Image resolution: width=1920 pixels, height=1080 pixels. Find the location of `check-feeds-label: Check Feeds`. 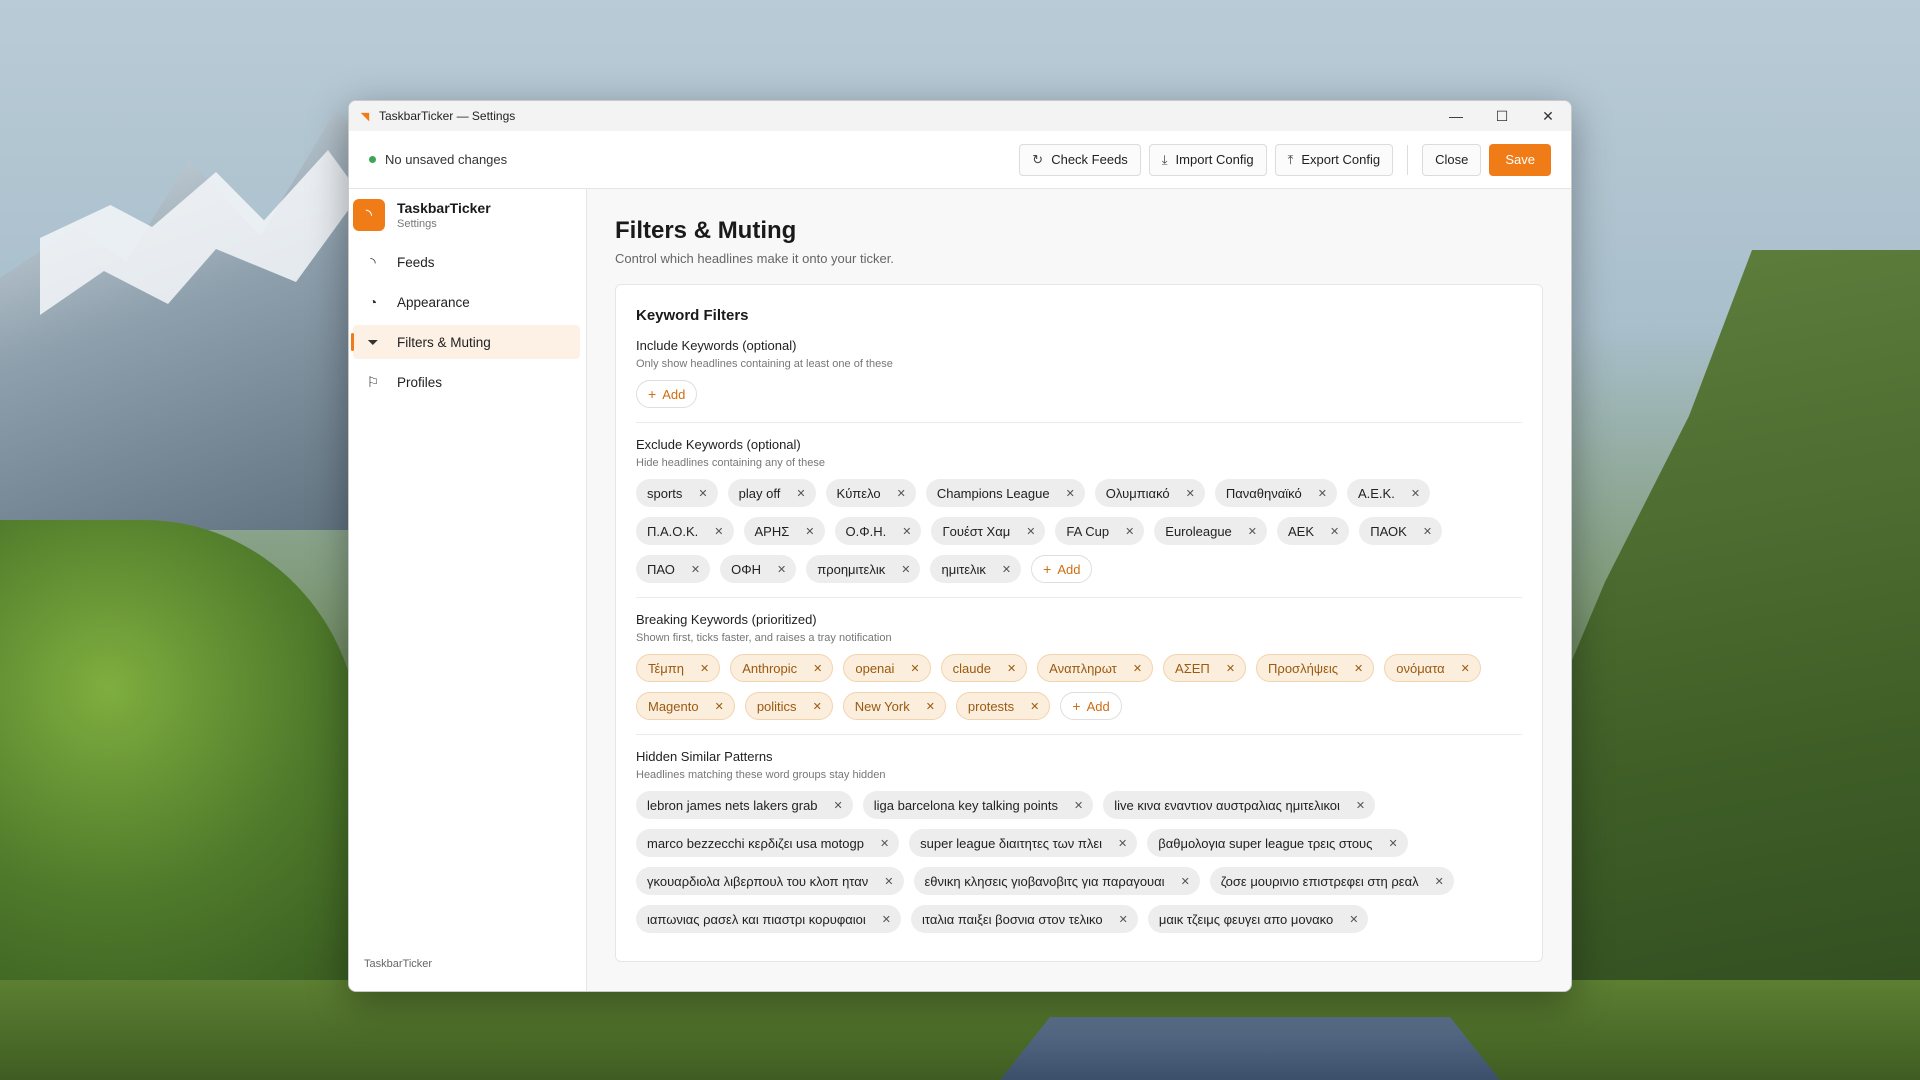

check-feeds-label: Check Feeds is located at coordinates (1089, 159).